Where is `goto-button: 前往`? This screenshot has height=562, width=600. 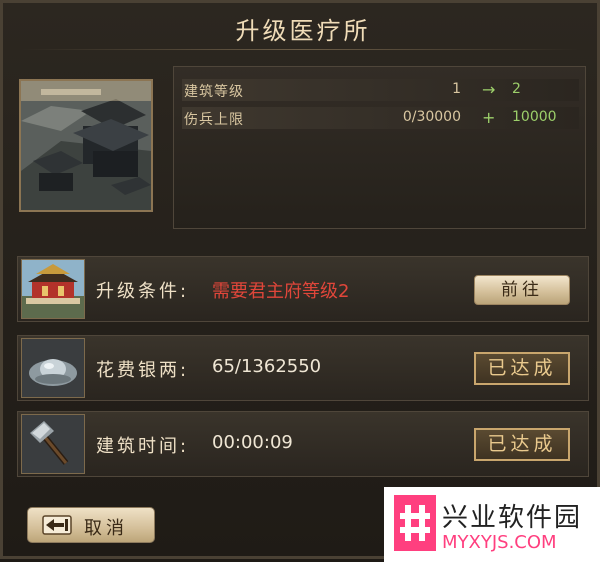 goto-button: 前往 is located at coordinates (522, 290).